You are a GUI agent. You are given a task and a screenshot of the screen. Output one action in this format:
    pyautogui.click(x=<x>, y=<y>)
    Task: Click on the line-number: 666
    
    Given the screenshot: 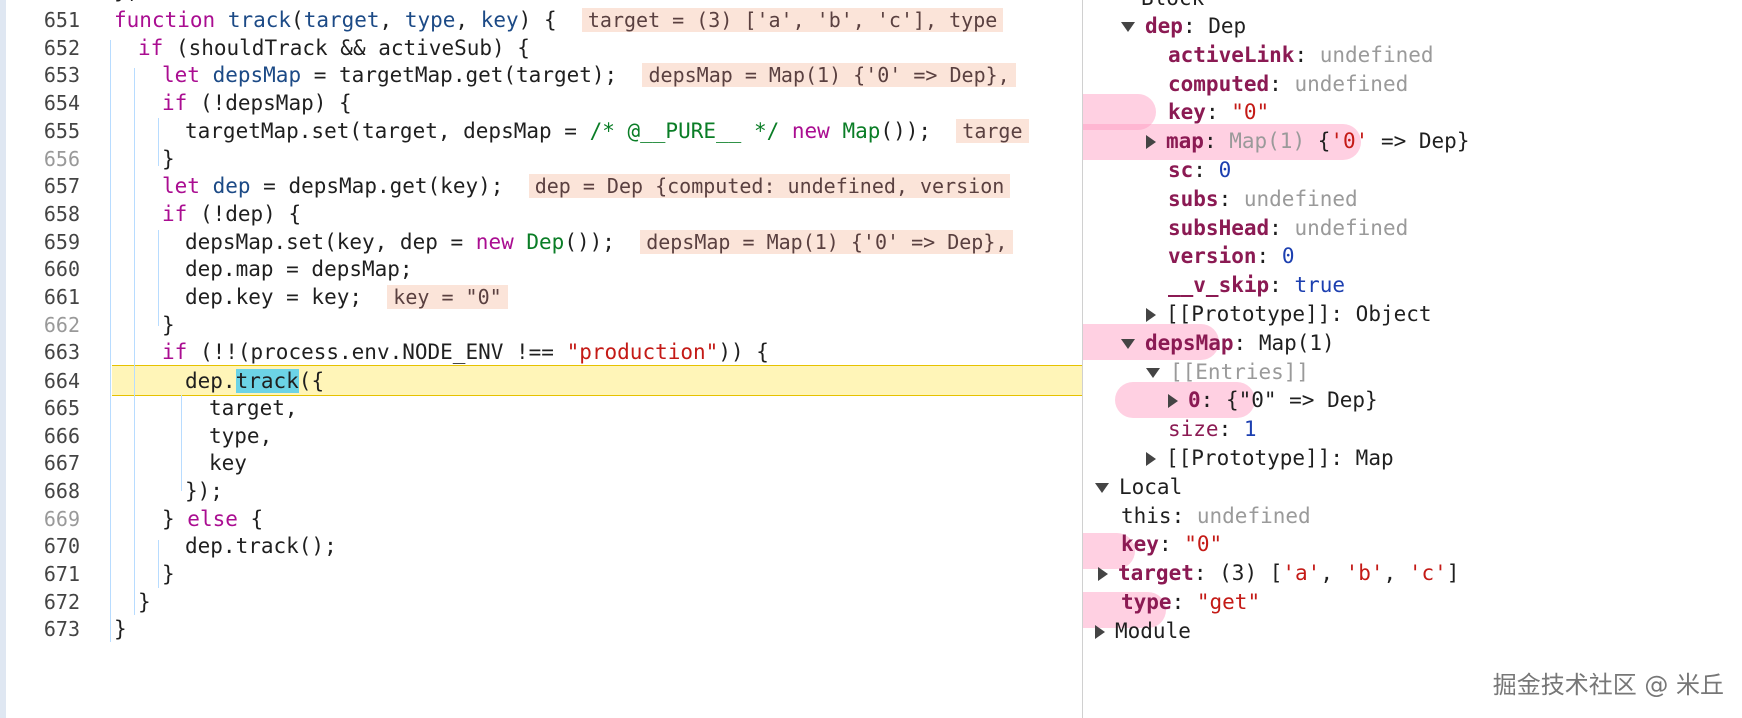 What is the action you would take?
    pyautogui.click(x=40, y=436)
    